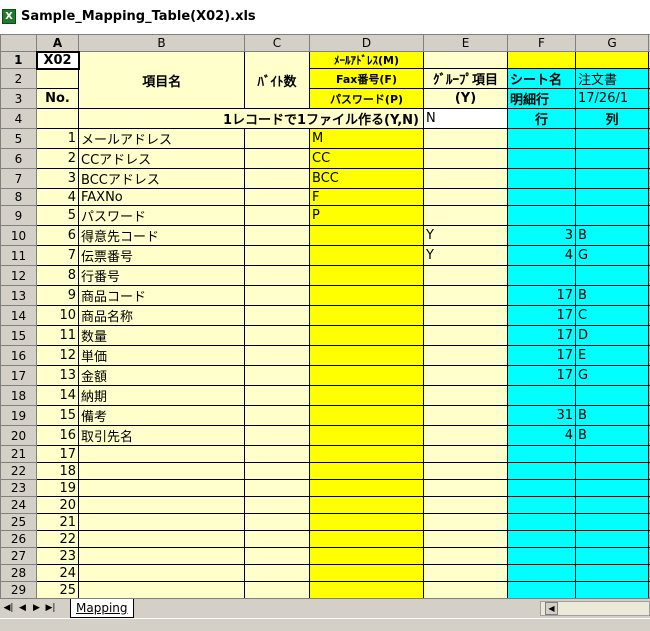  I want to click on column-header-d: D, so click(367, 43).